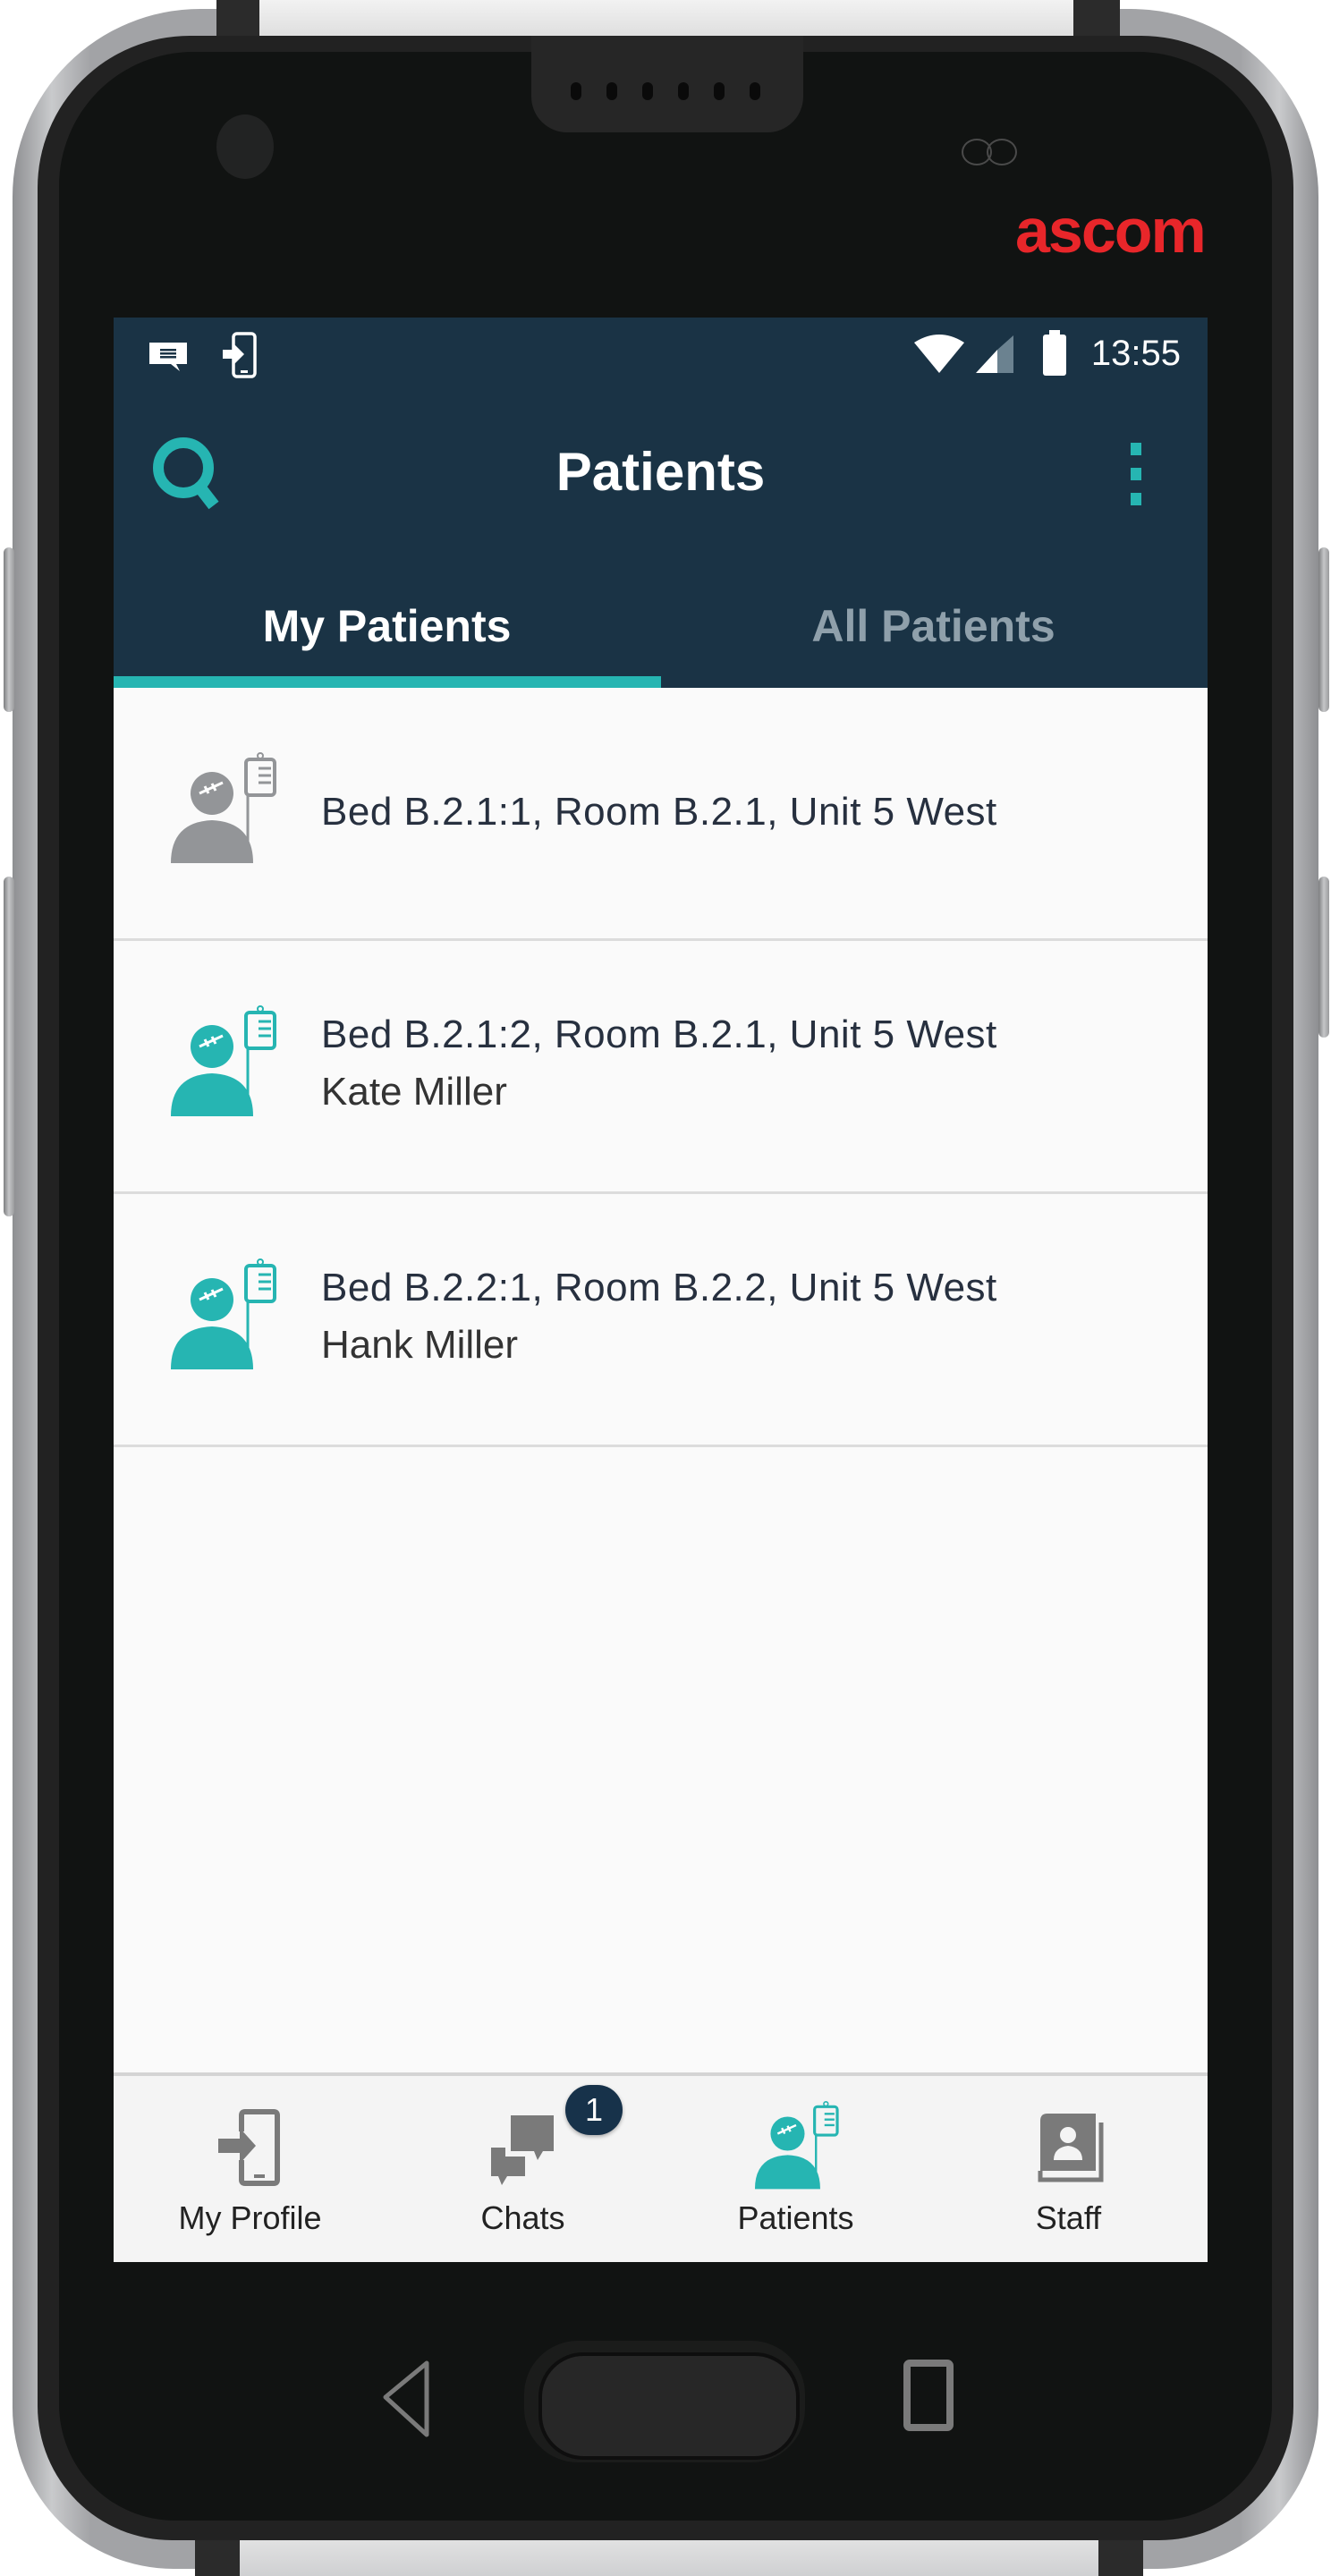 This screenshot has width=1331, height=2576. I want to click on nav-staff: Staff, so click(1068, 2169).